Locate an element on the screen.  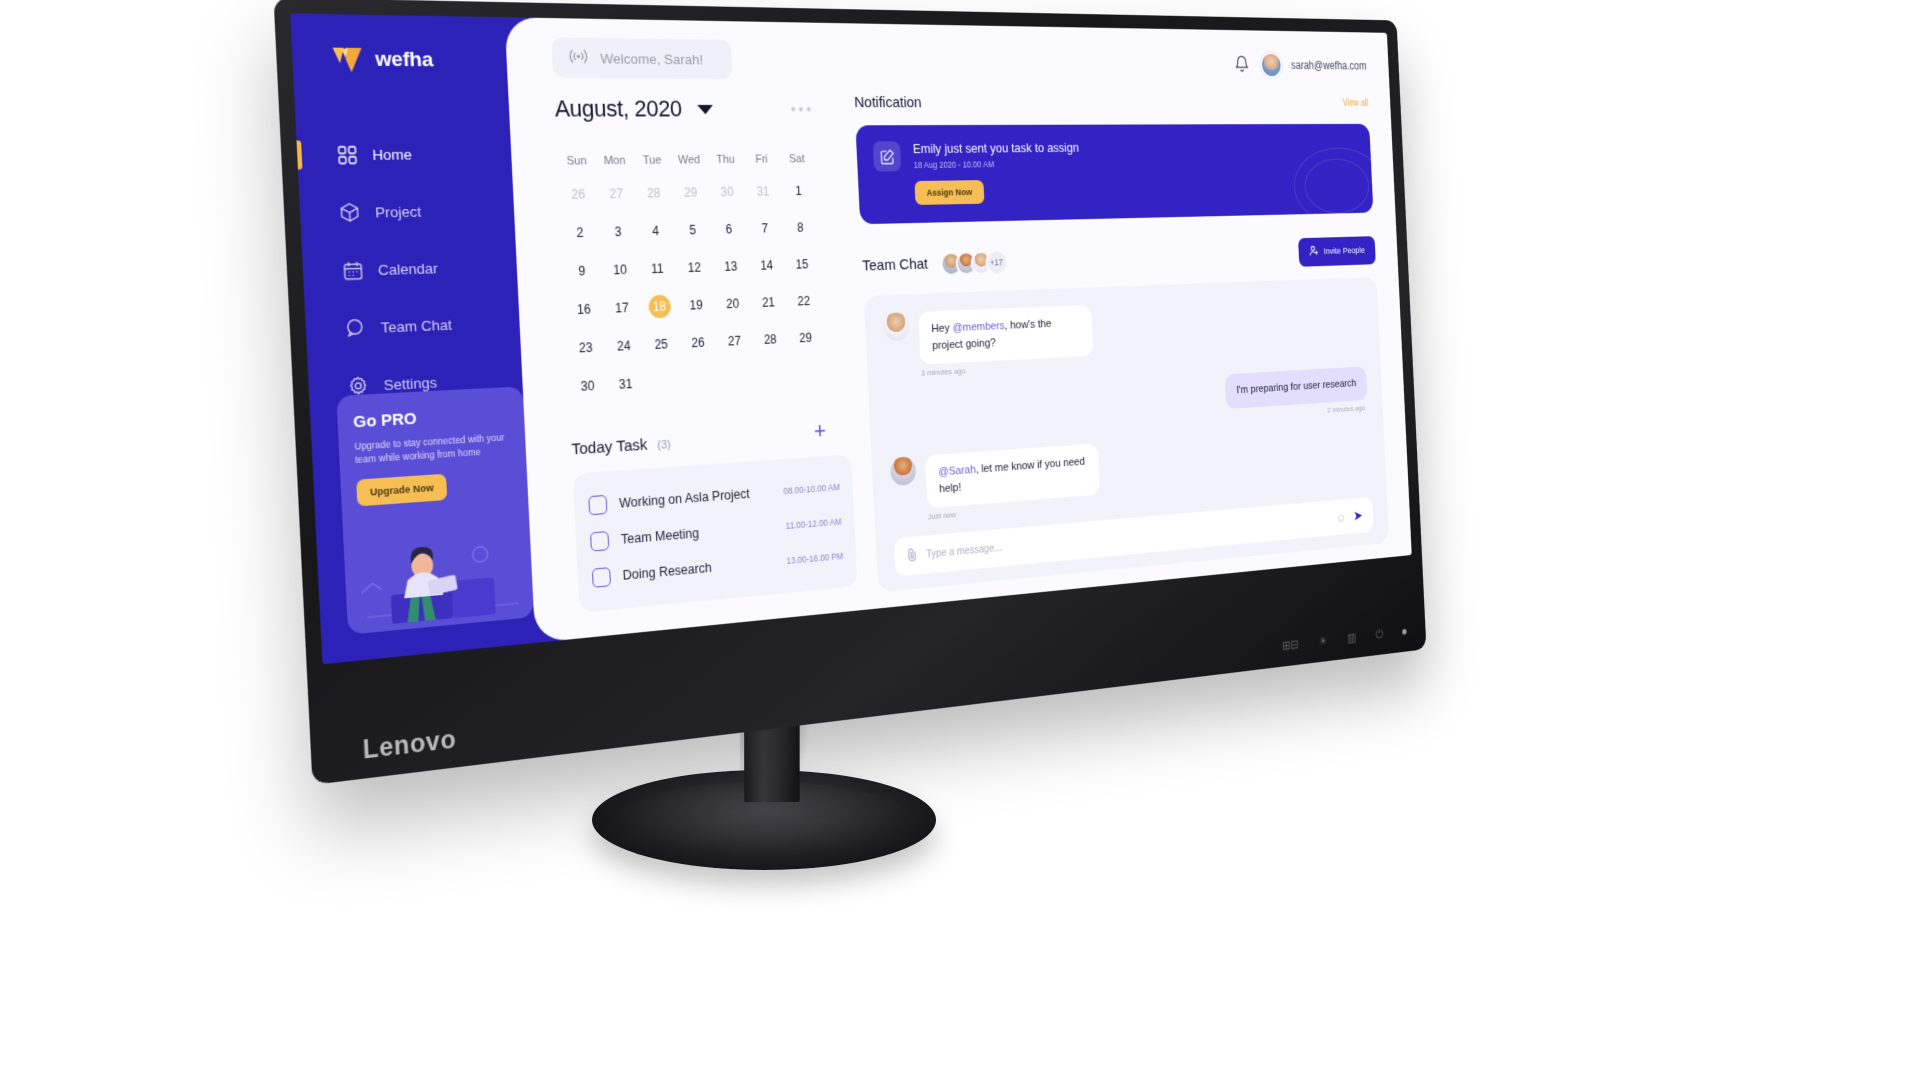
calendar-day: 2 is located at coordinates (579, 233).